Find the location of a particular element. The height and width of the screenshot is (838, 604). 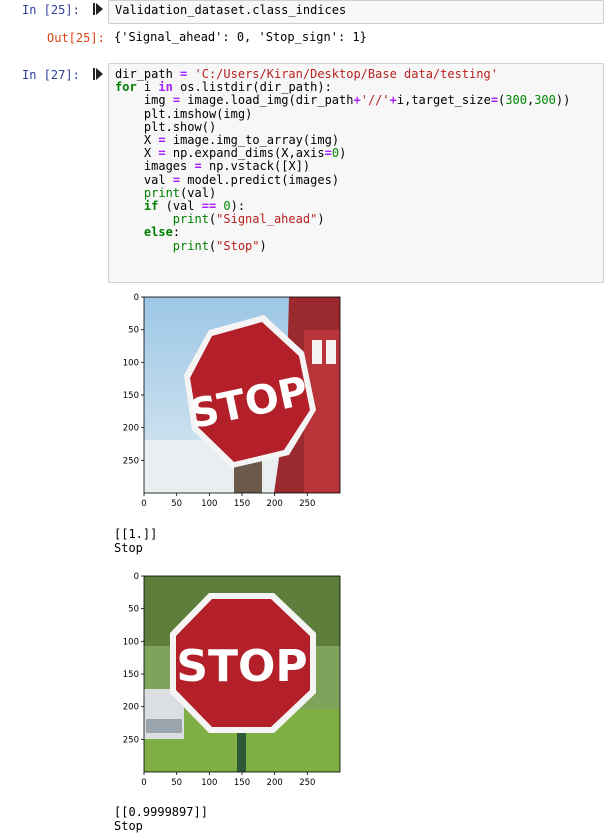

image-plot-1: STOP 0 50 100 150 200 250 0 50 100 150 200 250 is located at coordinates (232, 401).